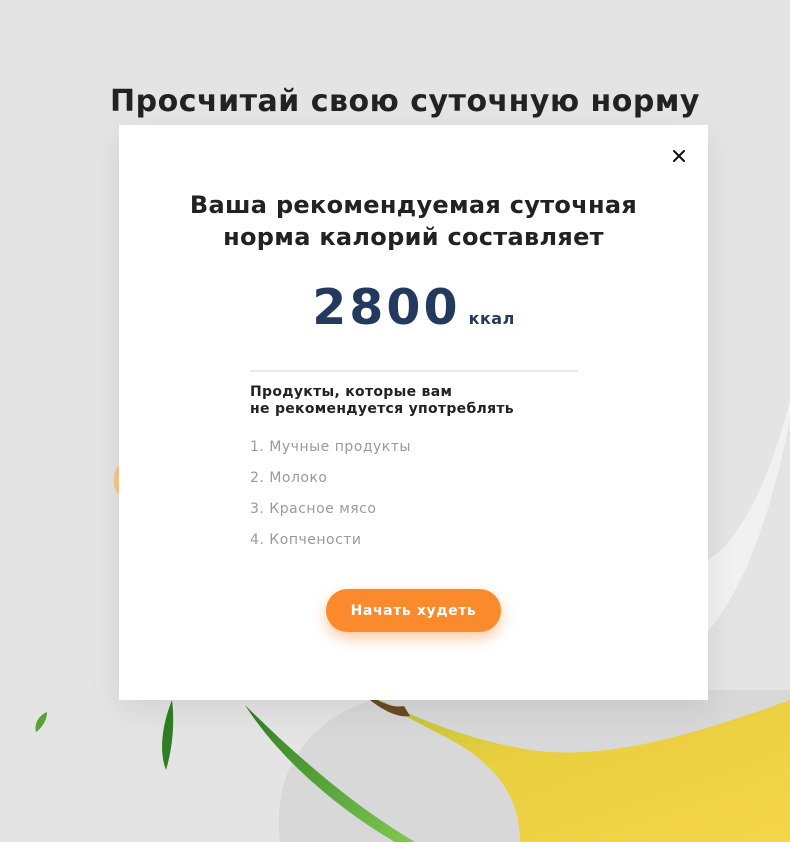 The width and height of the screenshot is (790, 842). What do you see at coordinates (313, 509) in the screenshot?
I see `list-item: 3. Красное мясо` at bounding box center [313, 509].